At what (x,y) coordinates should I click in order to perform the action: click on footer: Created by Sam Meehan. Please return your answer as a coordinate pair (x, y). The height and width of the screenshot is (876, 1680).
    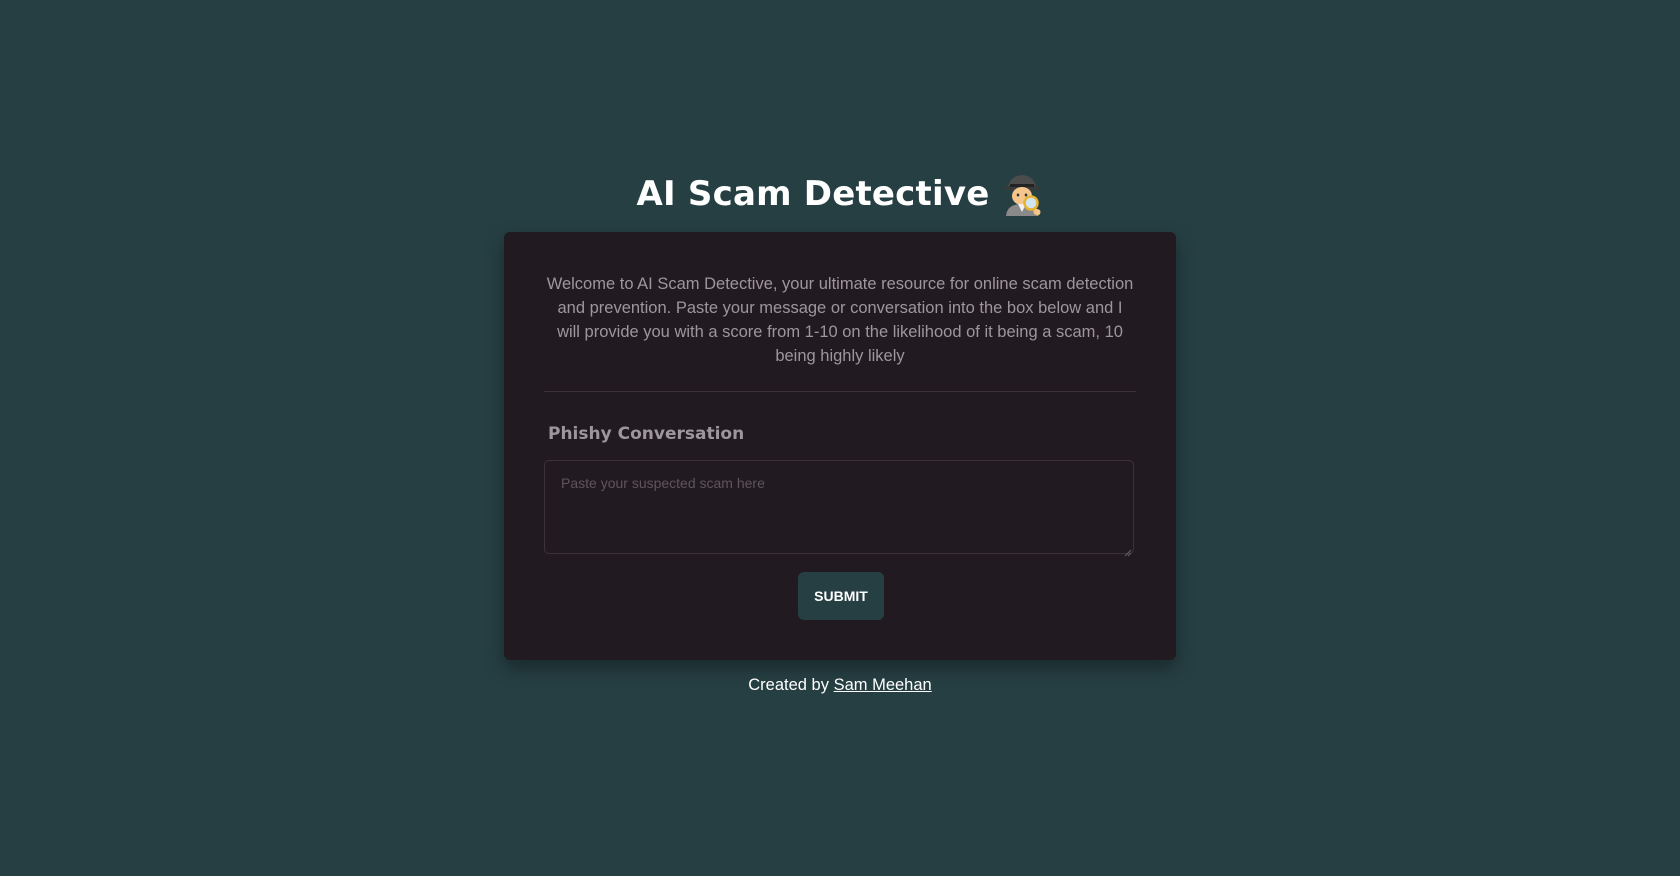
    Looking at the image, I should click on (840, 685).